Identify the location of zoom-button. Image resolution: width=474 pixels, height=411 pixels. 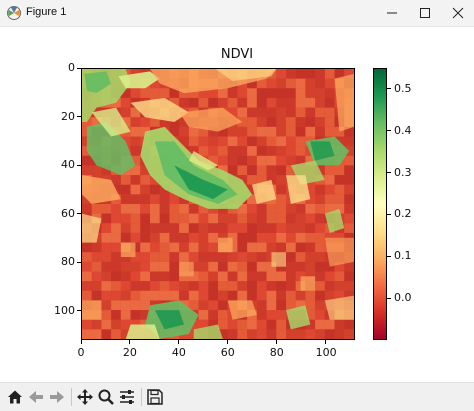
(106, 397).